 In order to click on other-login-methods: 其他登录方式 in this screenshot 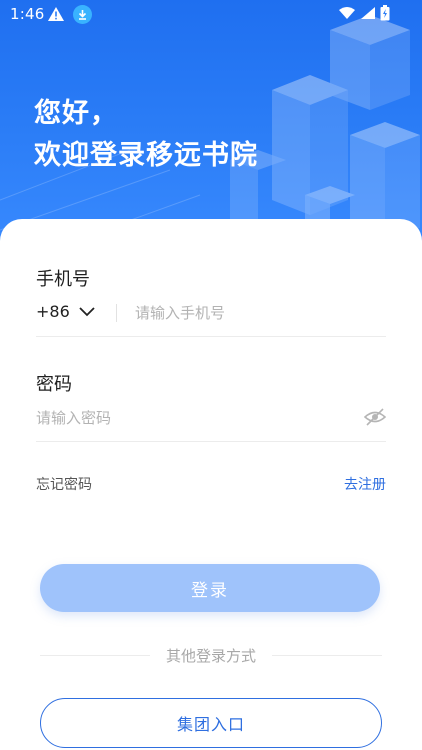, I will do `click(211, 655)`.